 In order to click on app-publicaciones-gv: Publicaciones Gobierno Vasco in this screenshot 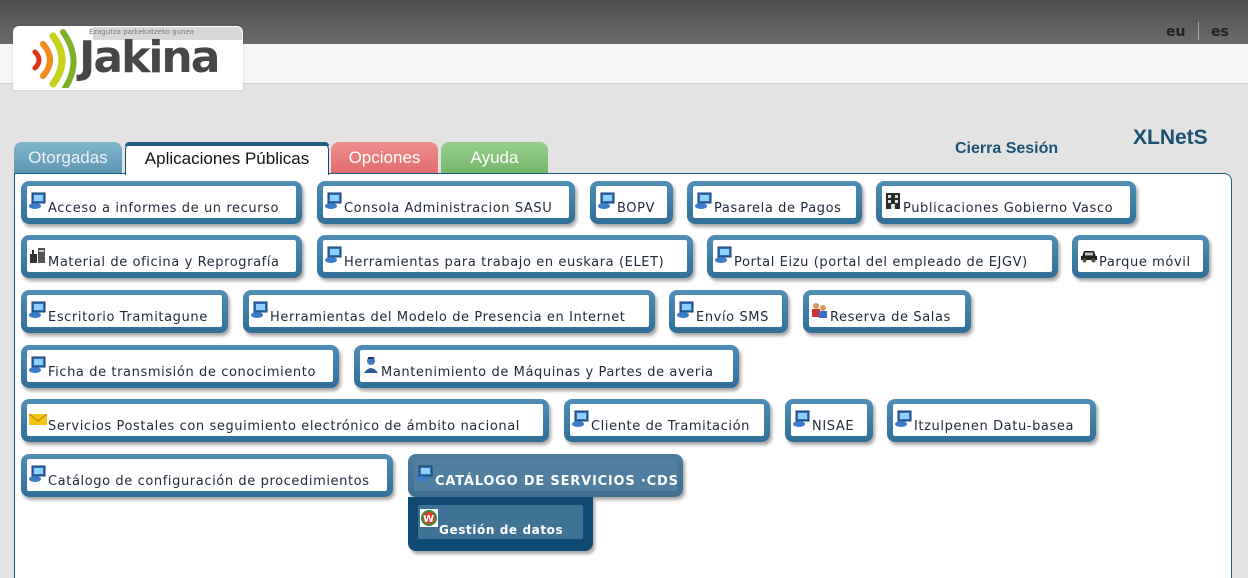, I will do `click(1006, 202)`.